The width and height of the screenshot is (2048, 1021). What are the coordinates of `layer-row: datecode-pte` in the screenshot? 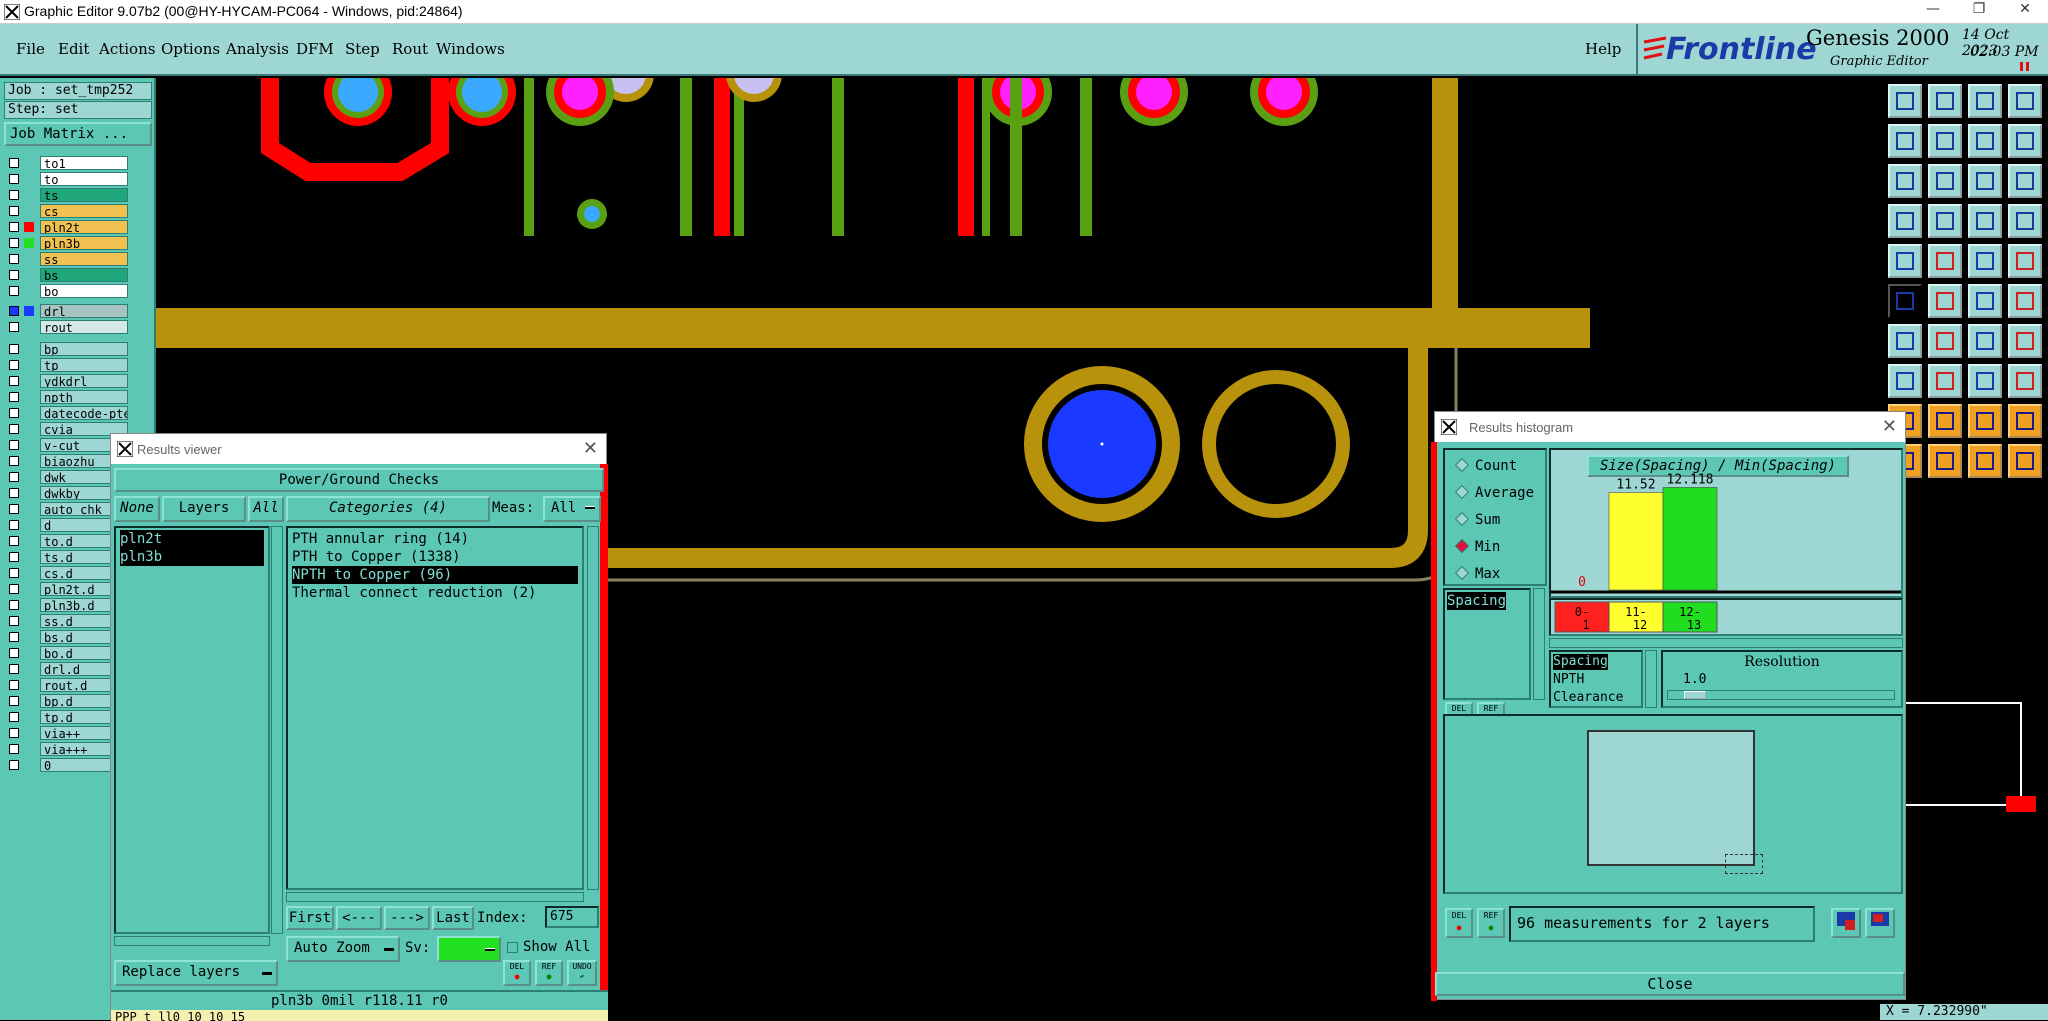 It's located at (67, 413).